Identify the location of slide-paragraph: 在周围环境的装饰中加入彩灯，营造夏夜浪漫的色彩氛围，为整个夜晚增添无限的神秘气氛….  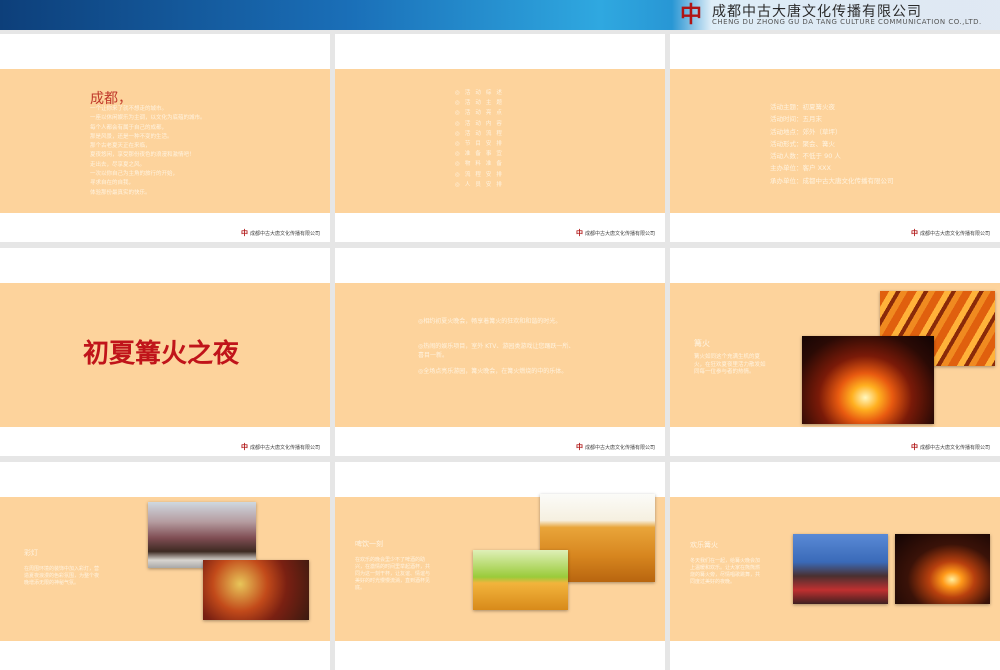
(62, 576).